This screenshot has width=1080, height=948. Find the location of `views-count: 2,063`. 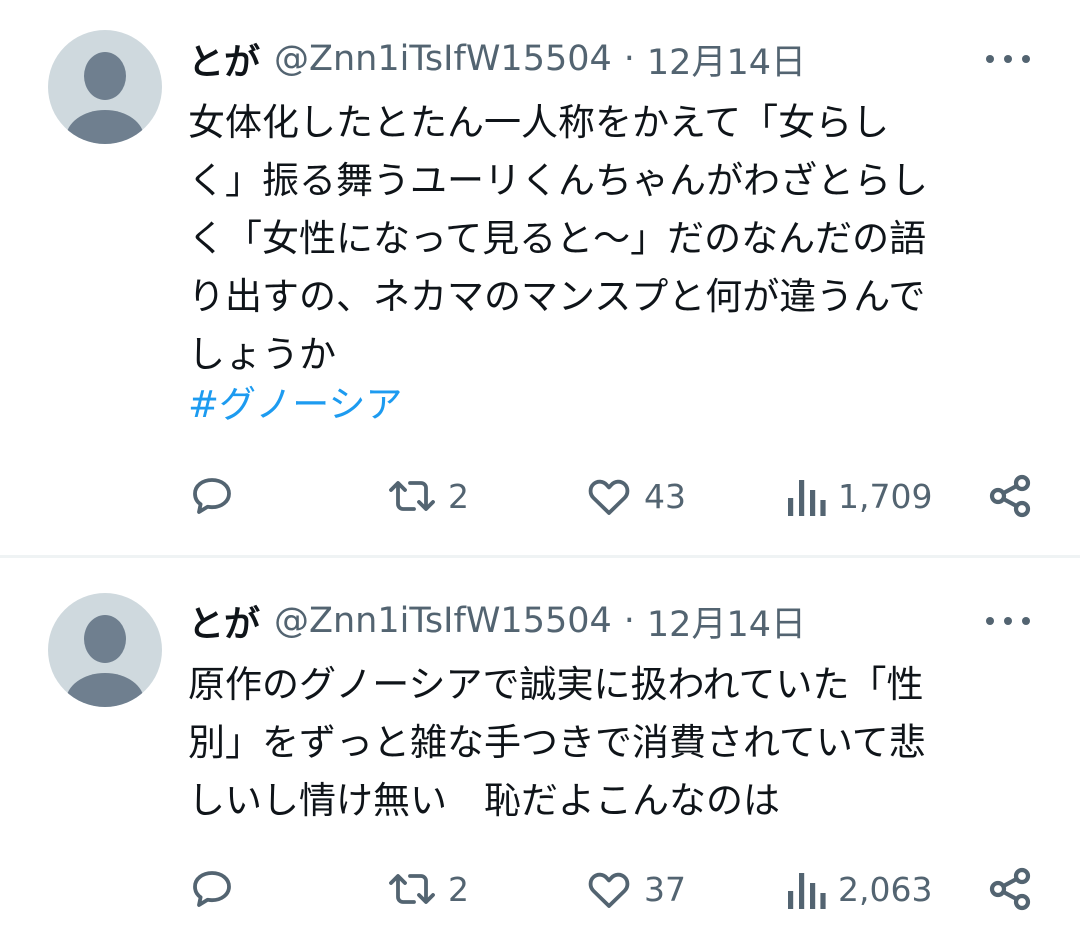

views-count: 2,063 is located at coordinates (885, 889).